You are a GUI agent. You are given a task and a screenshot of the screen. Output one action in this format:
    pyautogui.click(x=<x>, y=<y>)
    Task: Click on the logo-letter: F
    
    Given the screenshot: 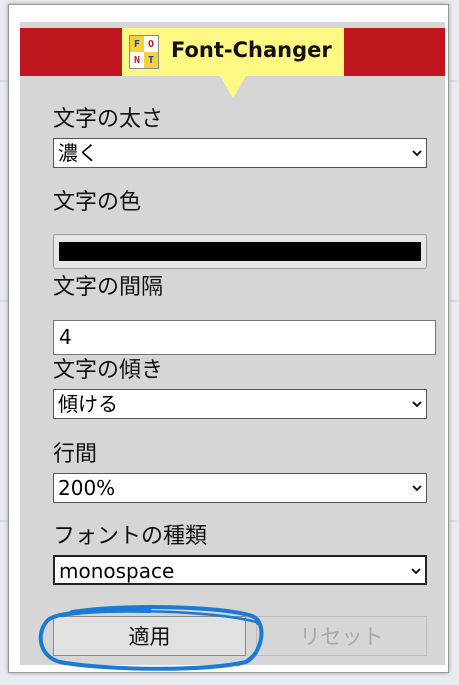 What is the action you would take?
    pyautogui.click(x=137, y=44)
    